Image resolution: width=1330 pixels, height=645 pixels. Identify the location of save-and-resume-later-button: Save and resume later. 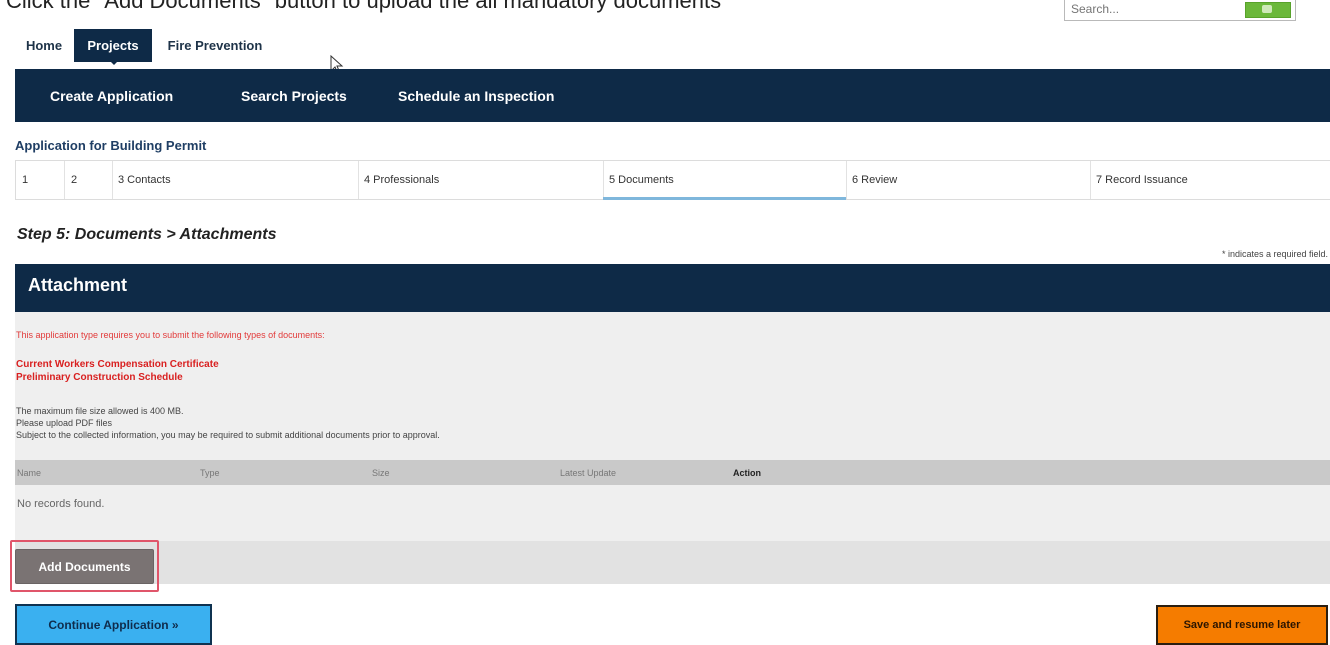
(1242, 625).